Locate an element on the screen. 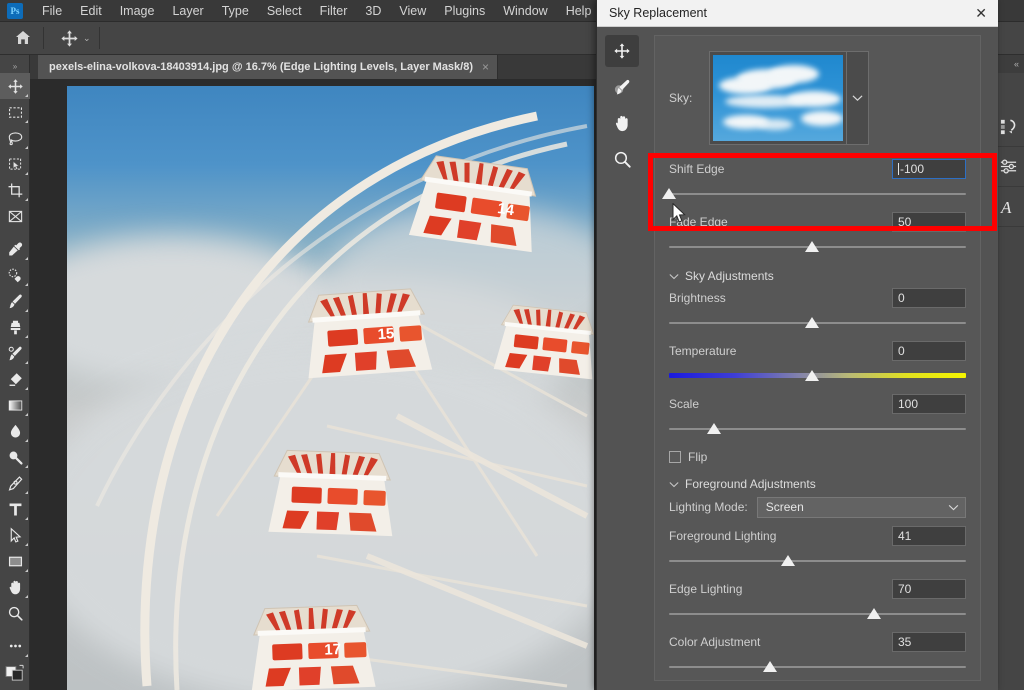 The height and width of the screenshot is (690, 1024). tool-marquee is located at coordinates (15, 112).